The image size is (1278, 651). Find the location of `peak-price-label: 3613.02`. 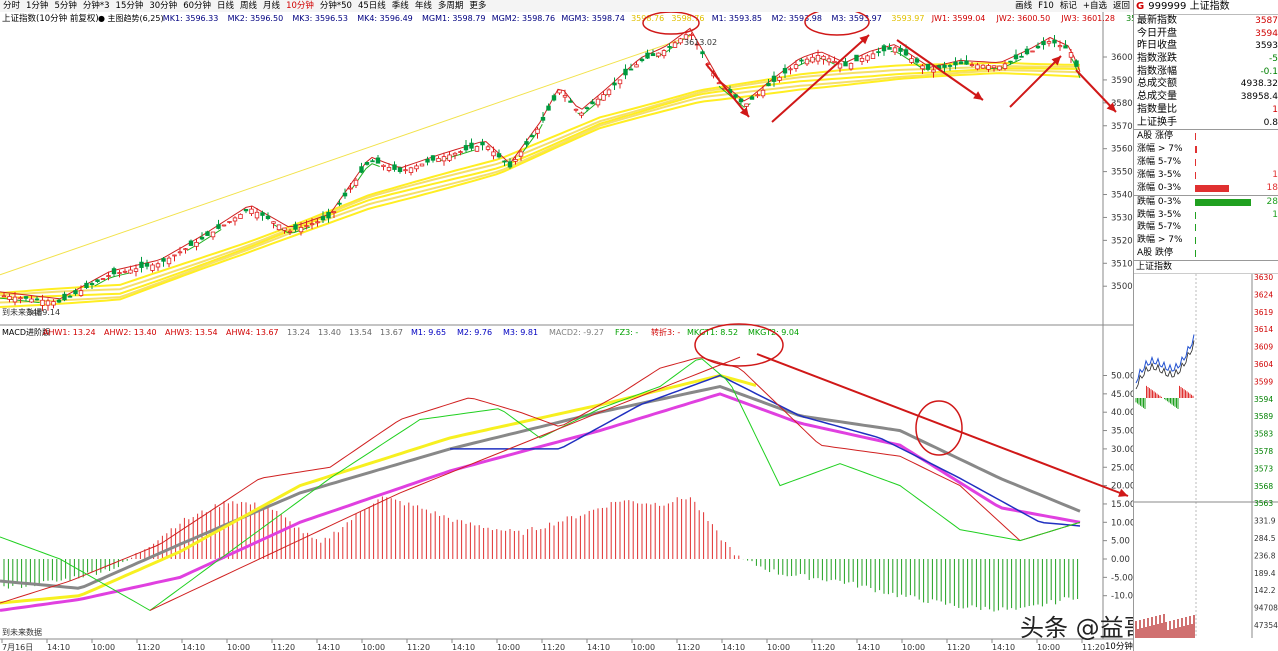

peak-price-label: 3613.02 is located at coordinates (700, 42).